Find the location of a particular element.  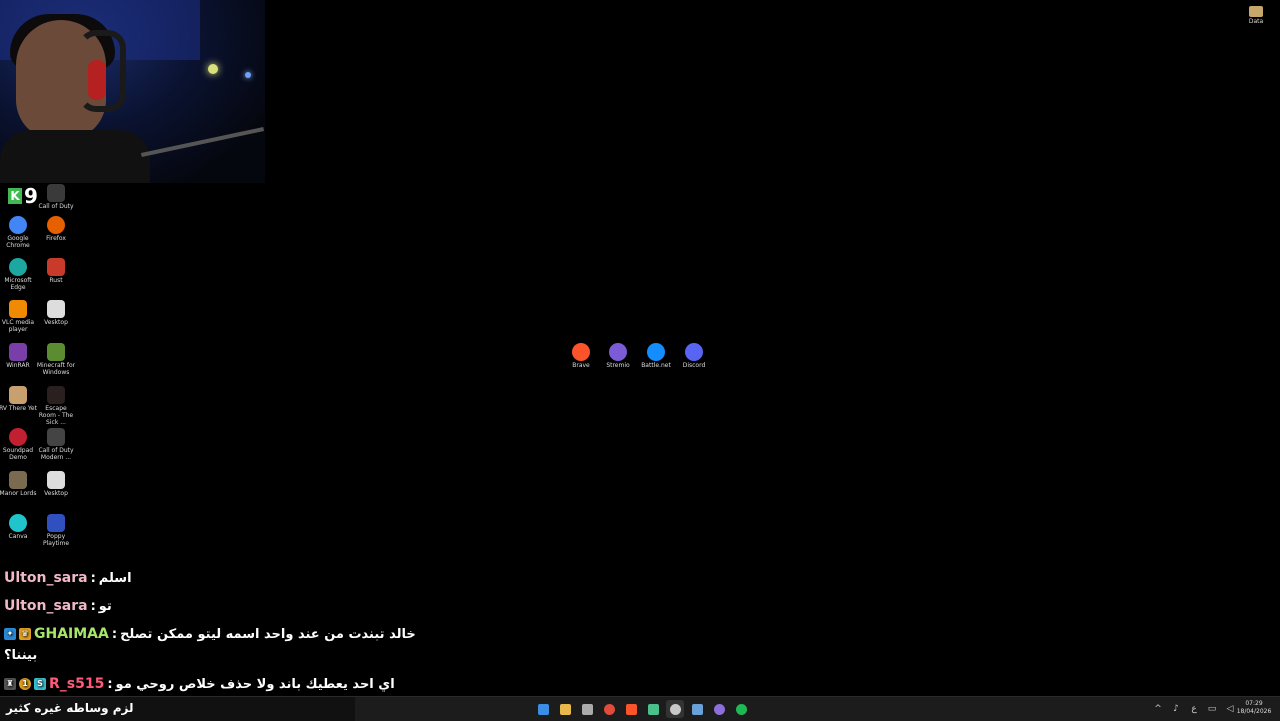

desktop-icon: VLC media player is located at coordinates (19, 316).